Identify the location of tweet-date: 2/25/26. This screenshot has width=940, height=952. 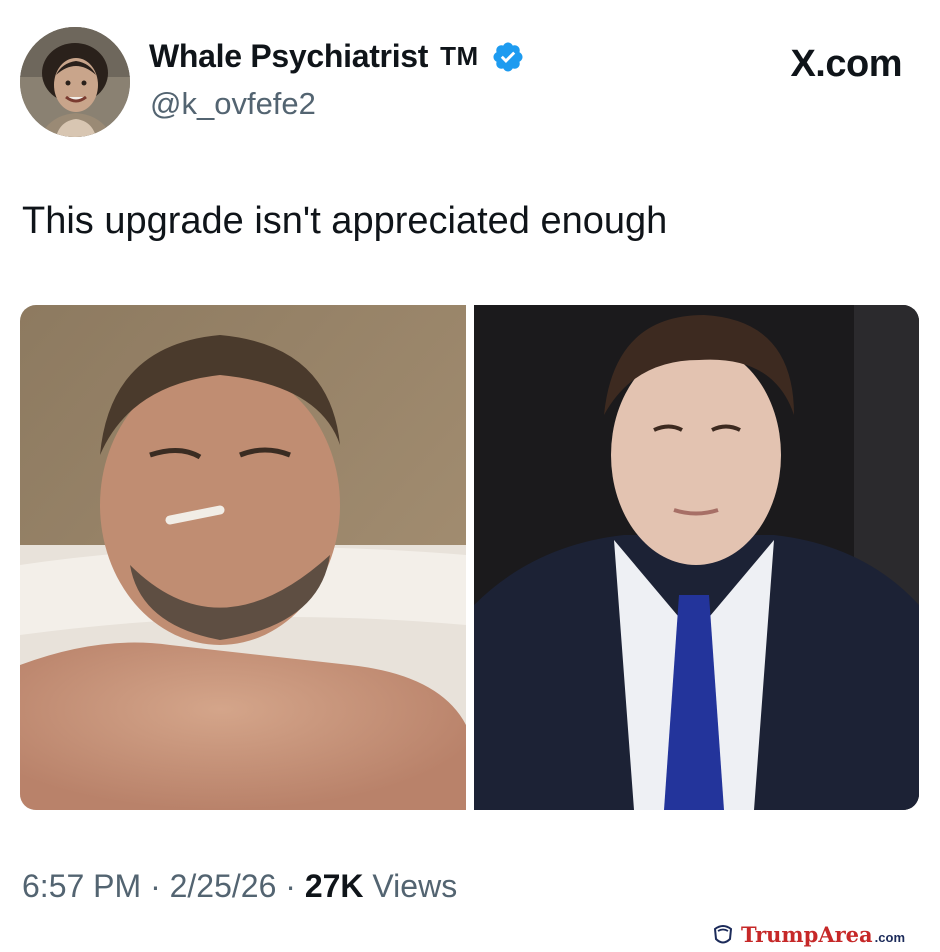
(223, 886).